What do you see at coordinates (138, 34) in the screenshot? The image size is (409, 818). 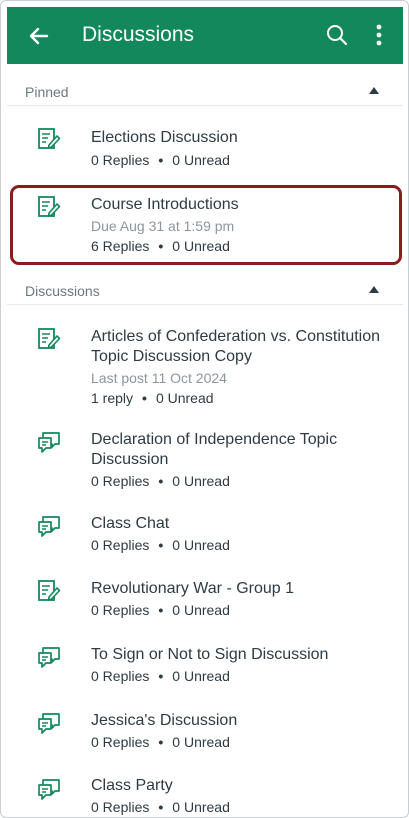 I see `page-title: Discussions` at bounding box center [138, 34].